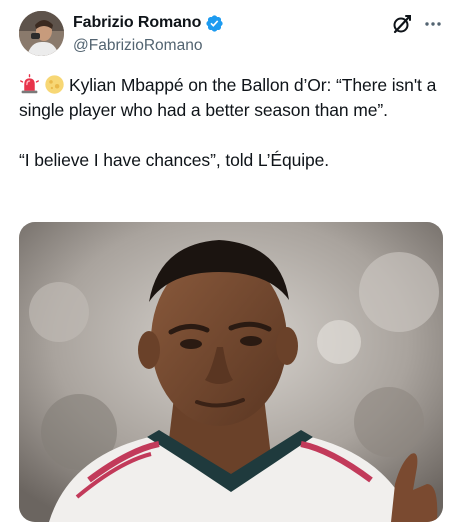 This screenshot has width=462, height=522. Describe the element at coordinates (137, 46) in the screenshot. I see `author-handle: @FabrizioRomano` at that location.